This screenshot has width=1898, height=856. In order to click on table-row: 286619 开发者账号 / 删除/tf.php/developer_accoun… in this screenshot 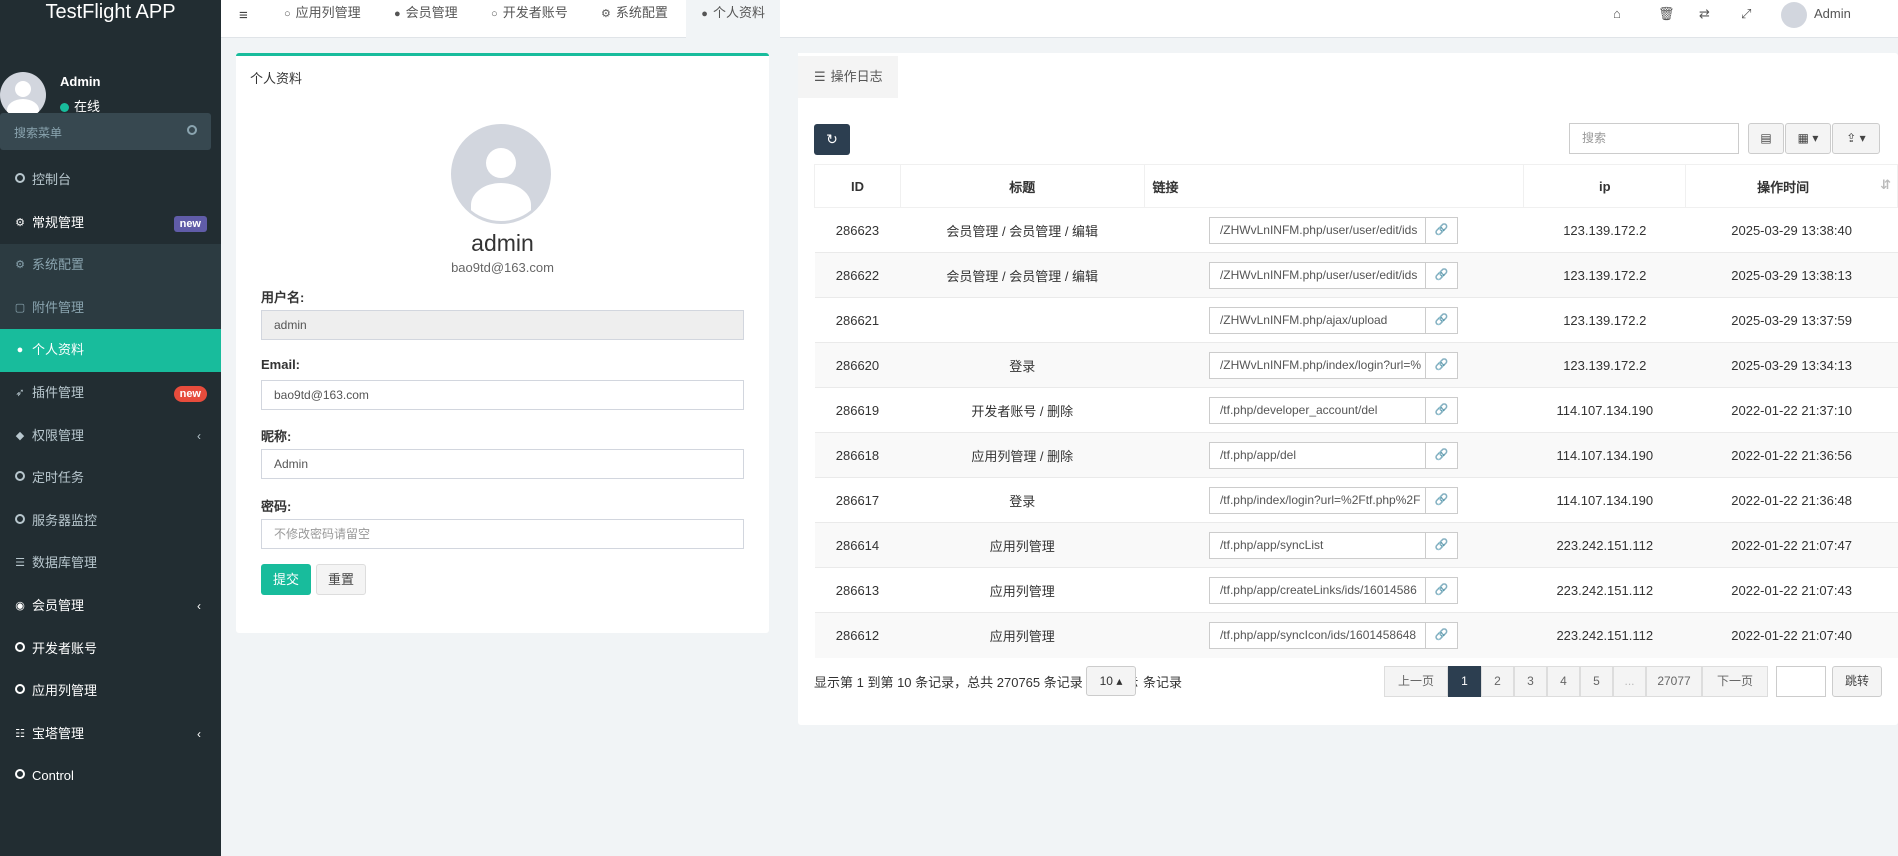, I will do `click(1356, 410)`.